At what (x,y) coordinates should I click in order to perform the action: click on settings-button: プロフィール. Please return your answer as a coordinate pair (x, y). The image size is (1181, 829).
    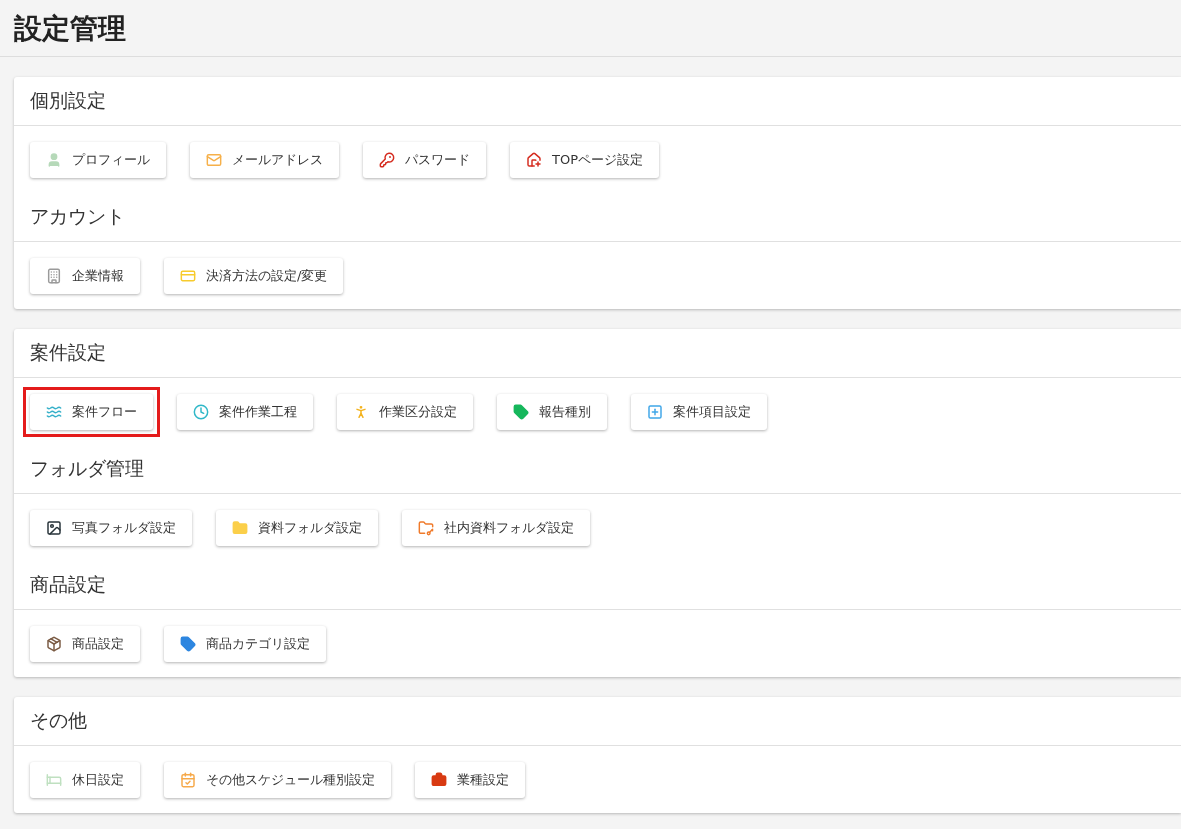
    Looking at the image, I should click on (98, 160).